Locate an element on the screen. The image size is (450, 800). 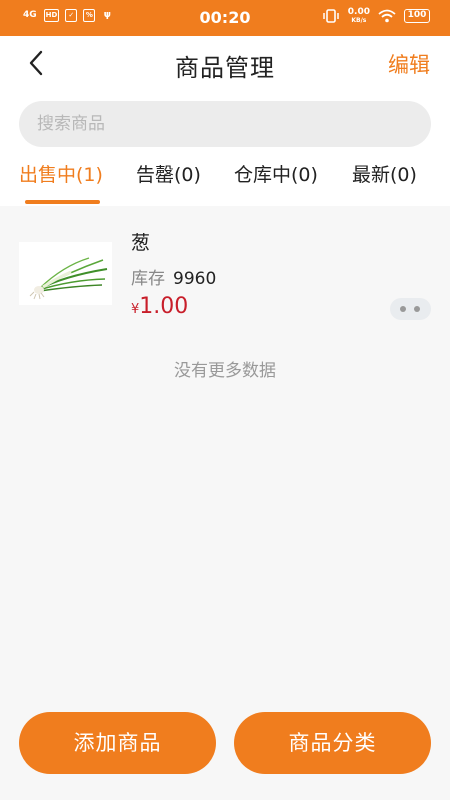
active-tab-indicator is located at coordinates (62, 202).